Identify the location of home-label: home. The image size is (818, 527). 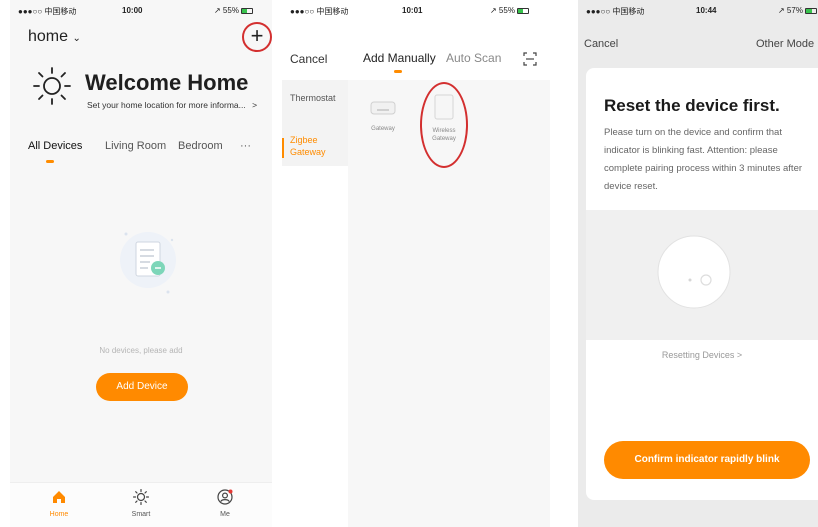
(48, 36).